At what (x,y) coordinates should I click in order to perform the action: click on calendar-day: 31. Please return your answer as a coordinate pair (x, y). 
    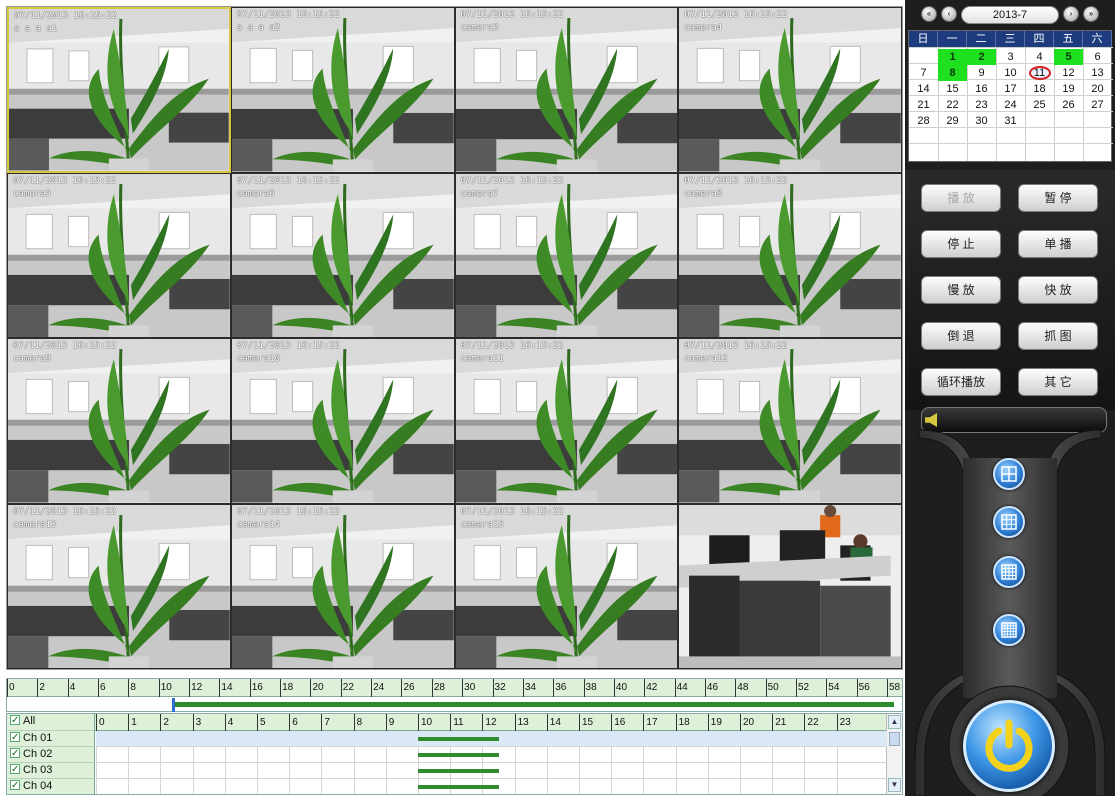
    Looking at the image, I should click on (1010, 121).